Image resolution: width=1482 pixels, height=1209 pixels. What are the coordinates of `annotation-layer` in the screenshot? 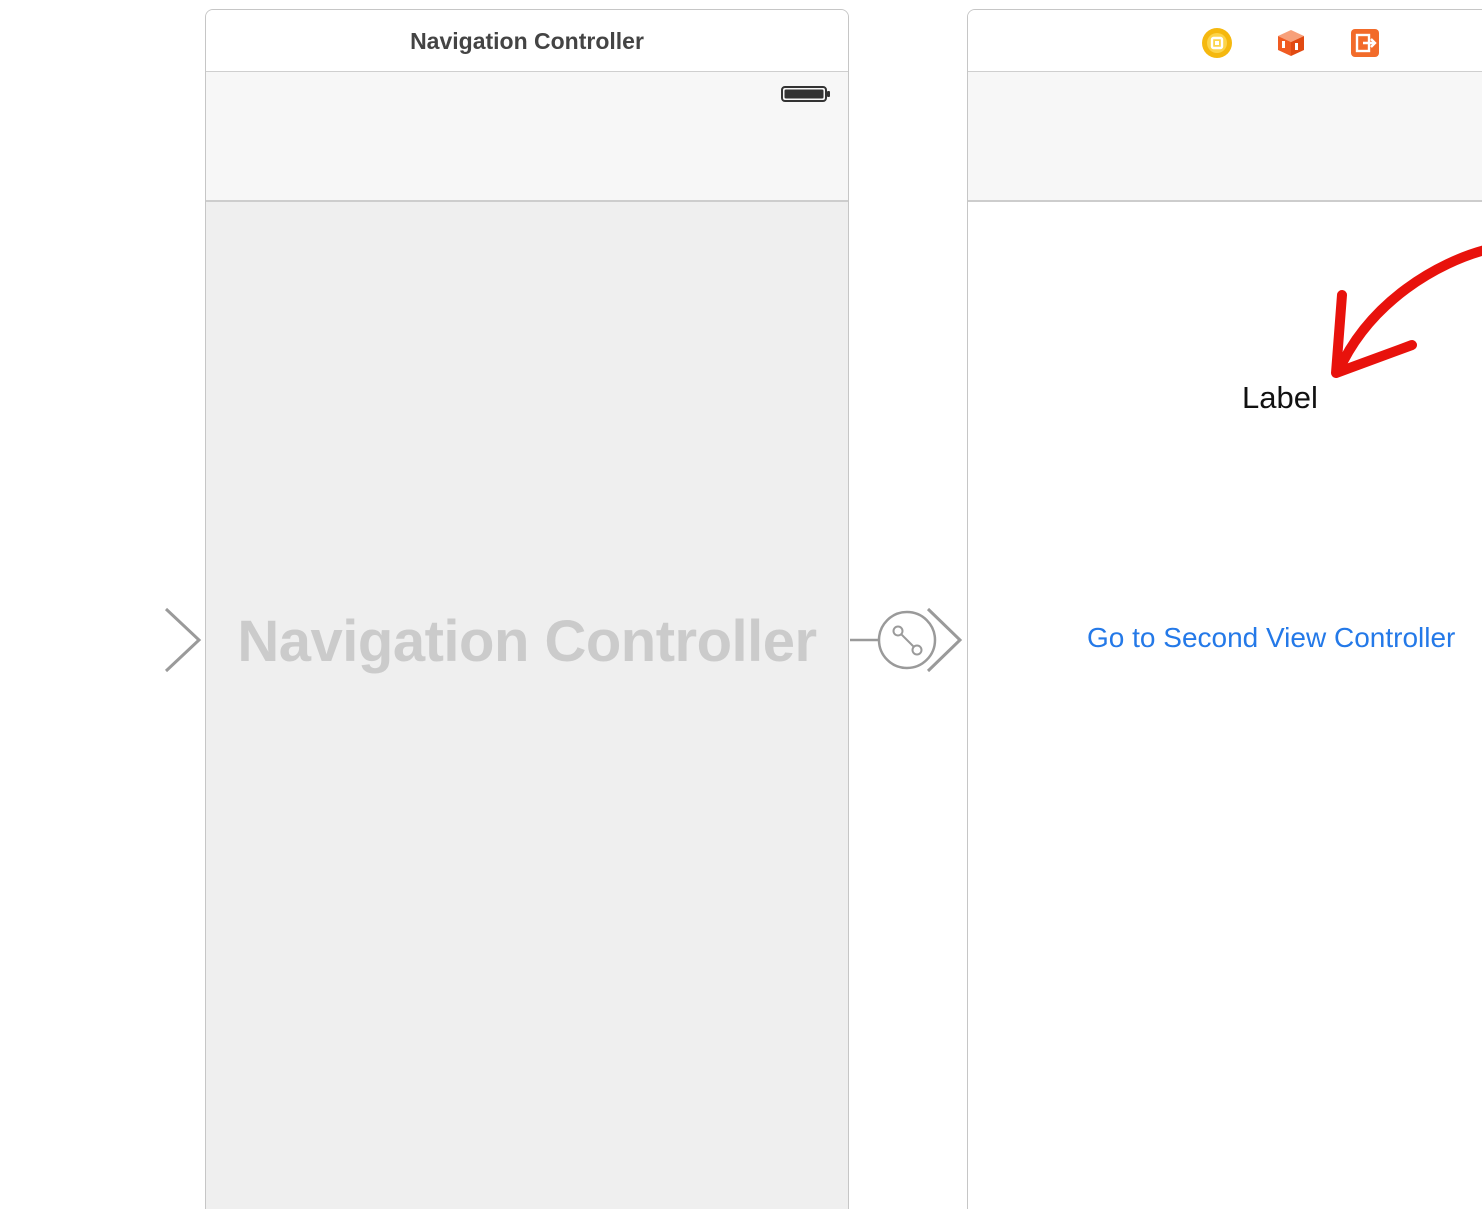 It's located at (1406, 311).